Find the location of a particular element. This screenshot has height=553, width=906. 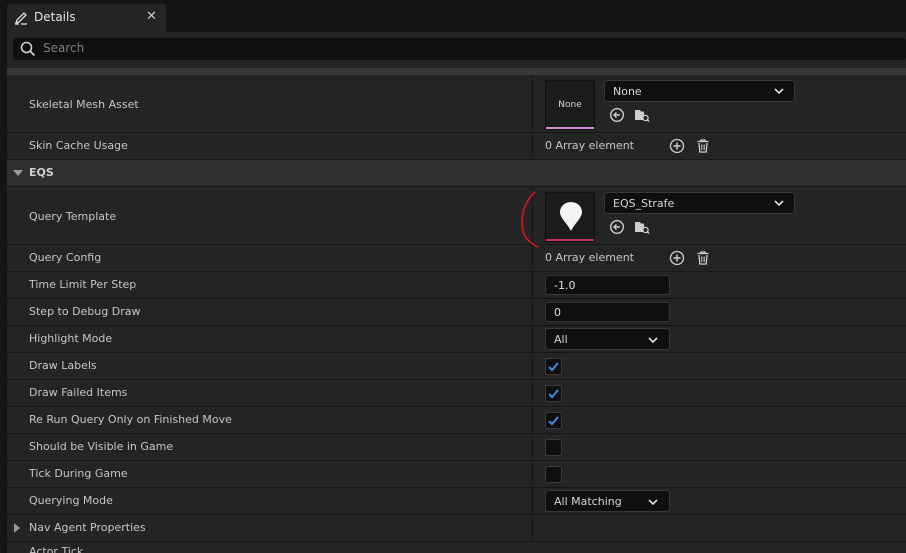

row-querying-mode: Querying Mode All Matching is located at coordinates (456, 501).